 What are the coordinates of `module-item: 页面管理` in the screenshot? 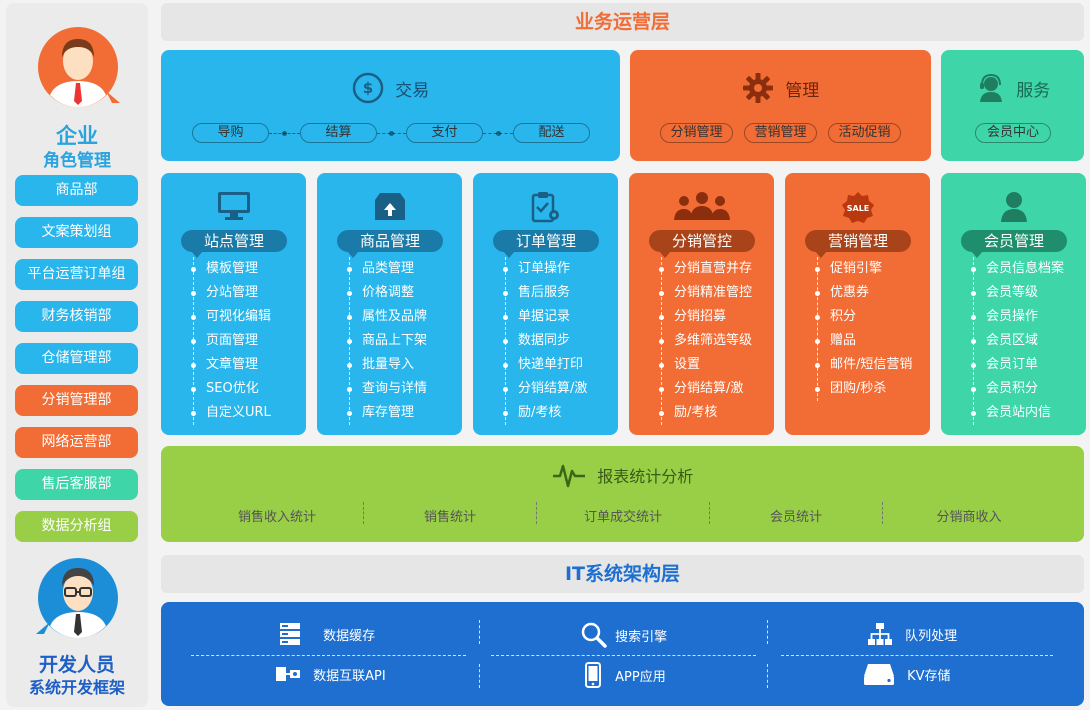 It's located at (247, 341).